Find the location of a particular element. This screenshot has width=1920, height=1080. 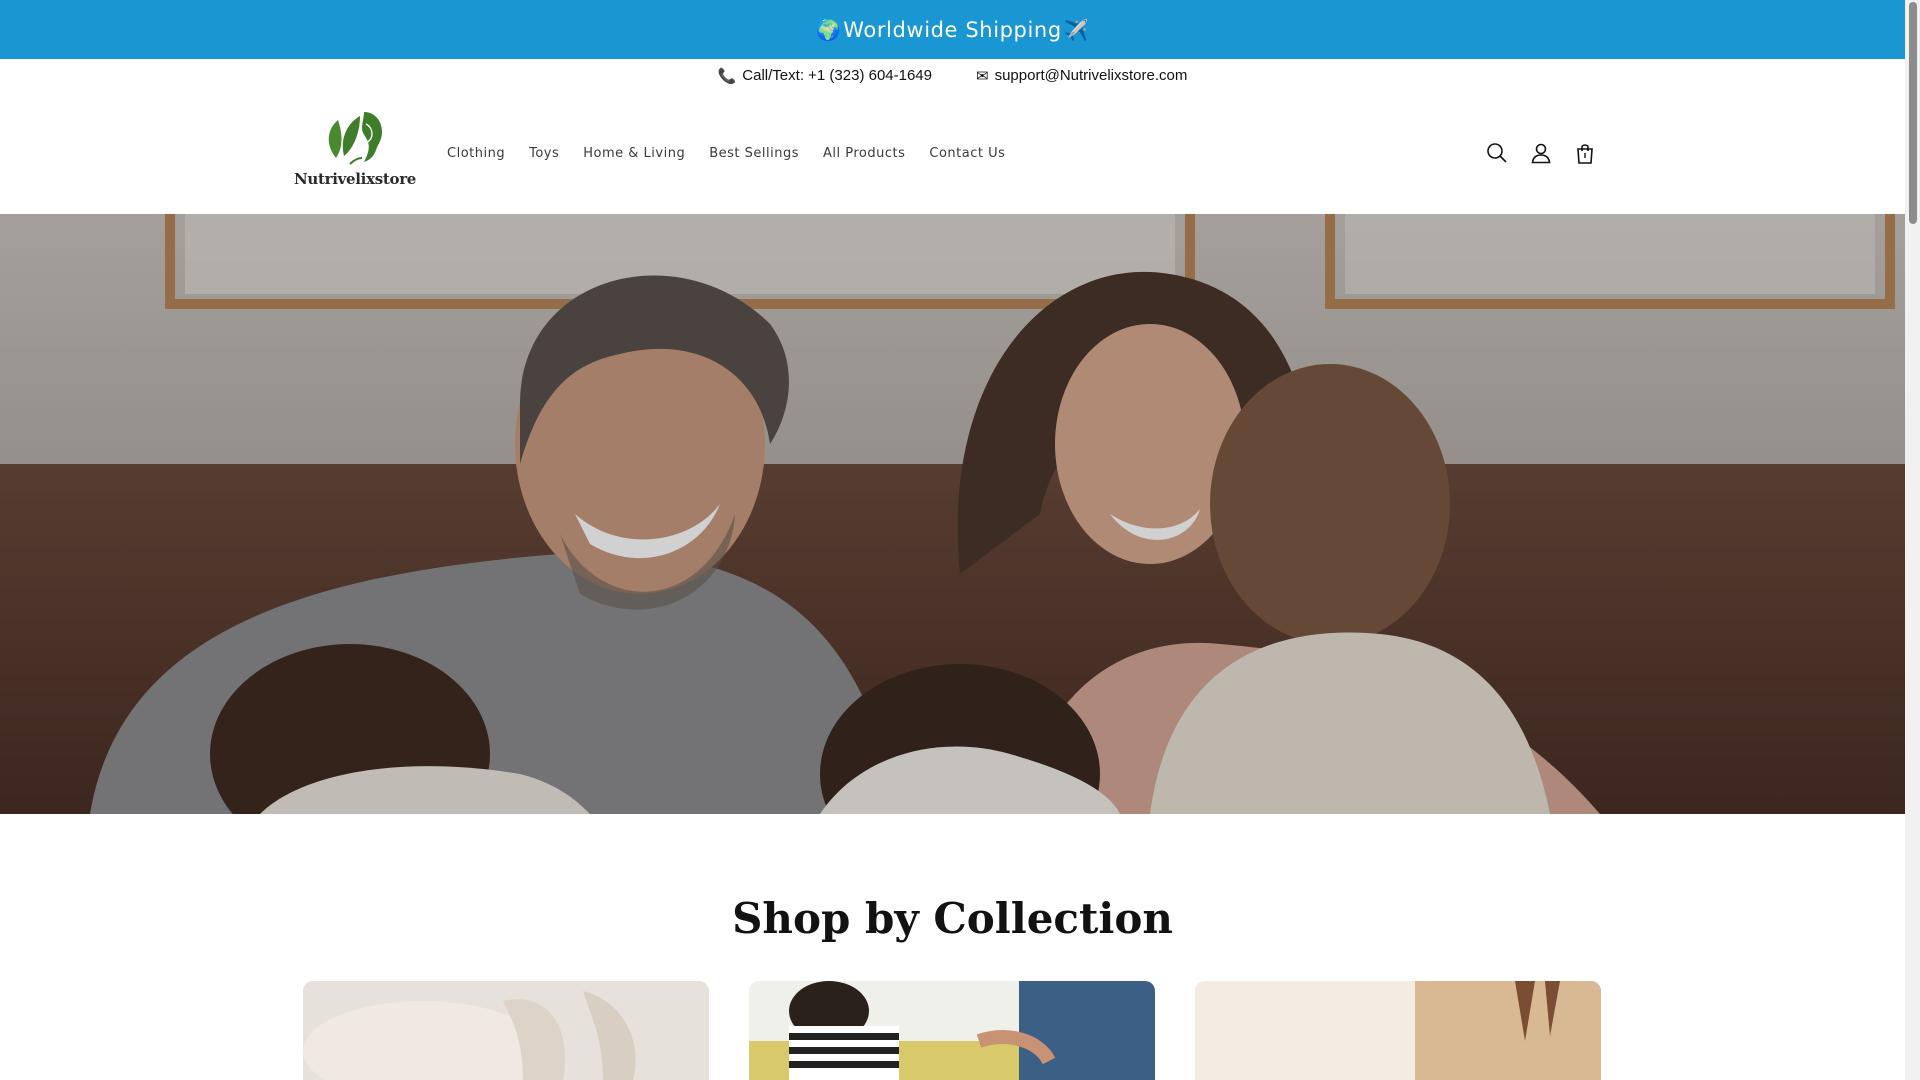

nav-item-home-living: Home & Living is located at coordinates (634, 153).